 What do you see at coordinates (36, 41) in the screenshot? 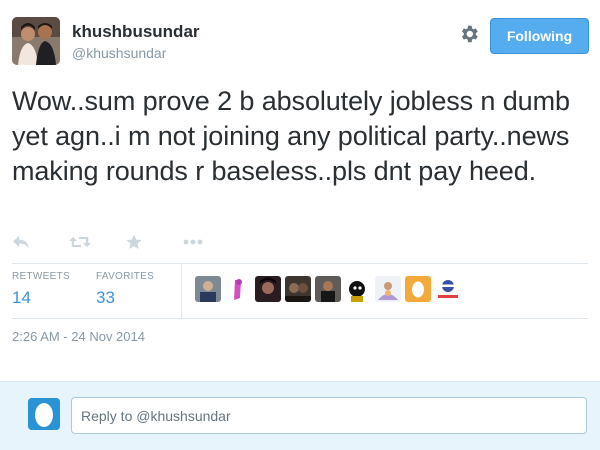
I see `user-avatar` at bounding box center [36, 41].